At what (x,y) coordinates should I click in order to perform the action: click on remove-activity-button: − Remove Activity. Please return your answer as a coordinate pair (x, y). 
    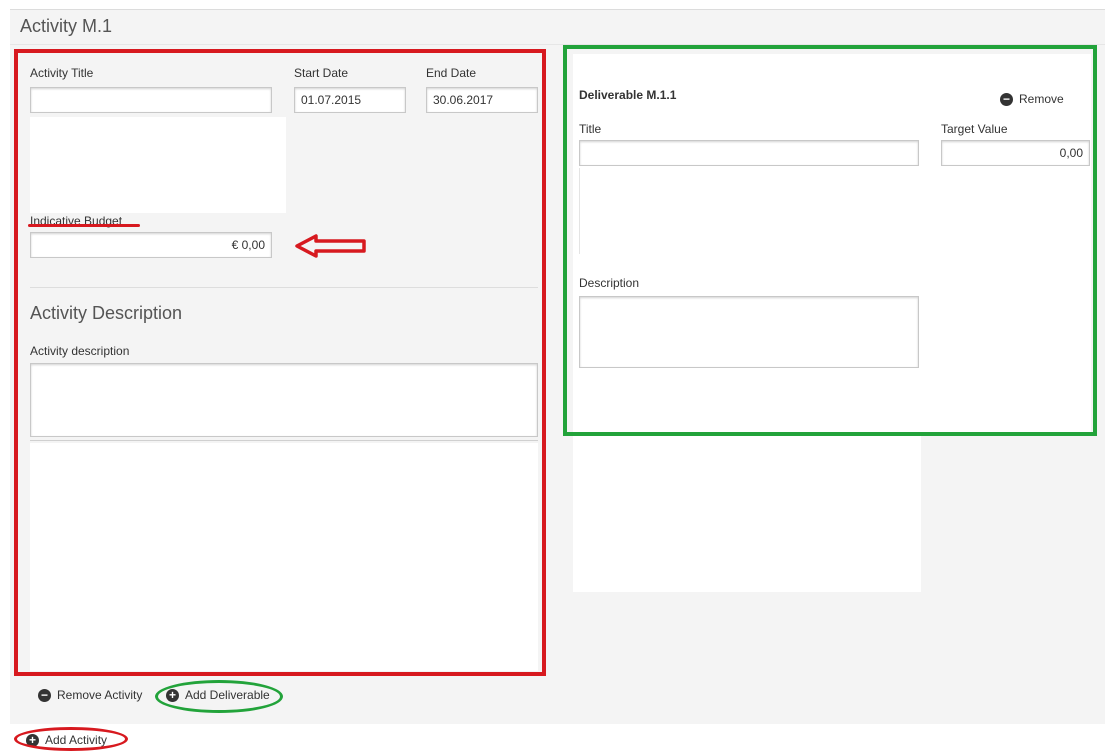
    Looking at the image, I should click on (90, 695).